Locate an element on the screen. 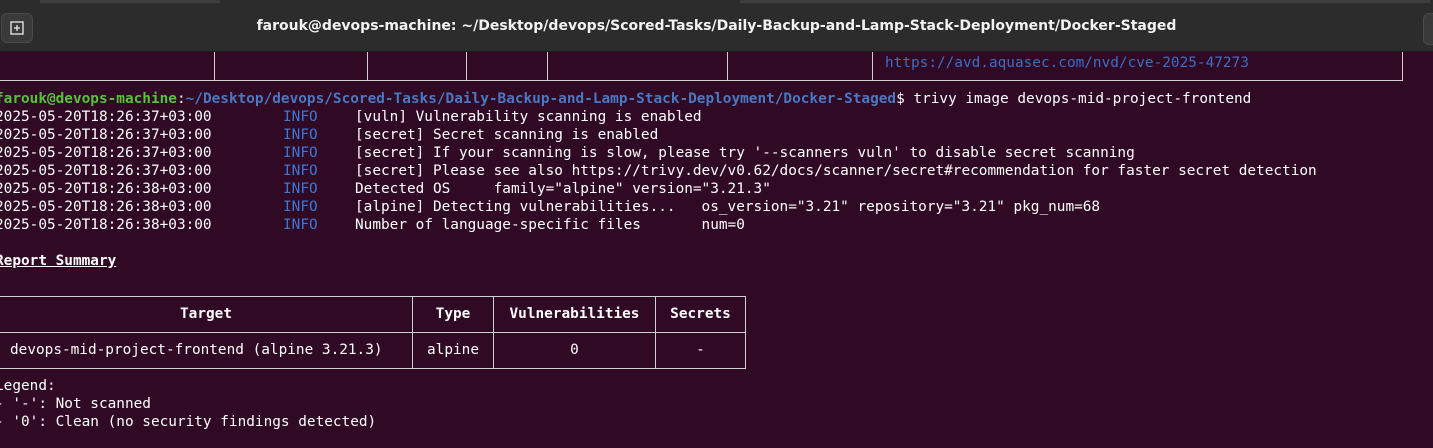  table-header-secrets: Secrets is located at coordinates (700, 314).